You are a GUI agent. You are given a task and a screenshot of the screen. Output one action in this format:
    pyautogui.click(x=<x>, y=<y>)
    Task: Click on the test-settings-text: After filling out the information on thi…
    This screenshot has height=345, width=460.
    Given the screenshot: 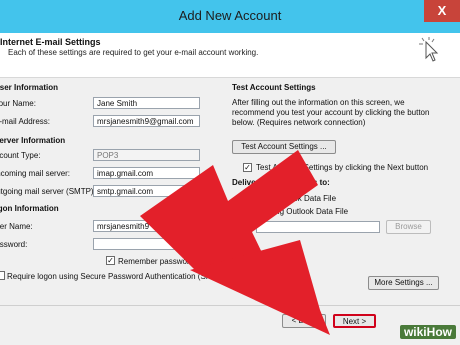 What is the action you would take?
    pyautogui.click(x=331, y=112)
    